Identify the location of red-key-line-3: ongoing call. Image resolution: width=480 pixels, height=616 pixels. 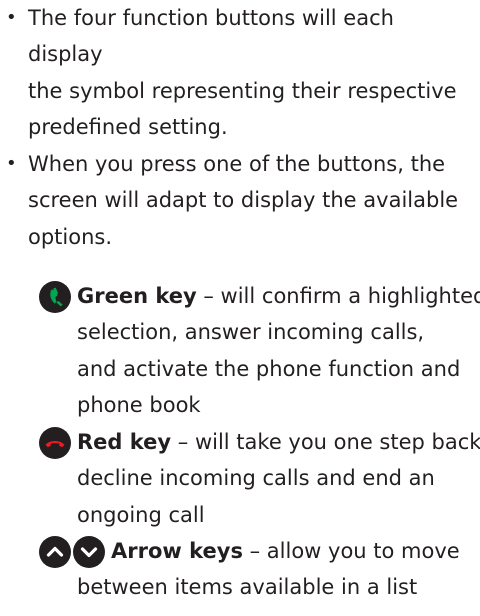
(141, 515).